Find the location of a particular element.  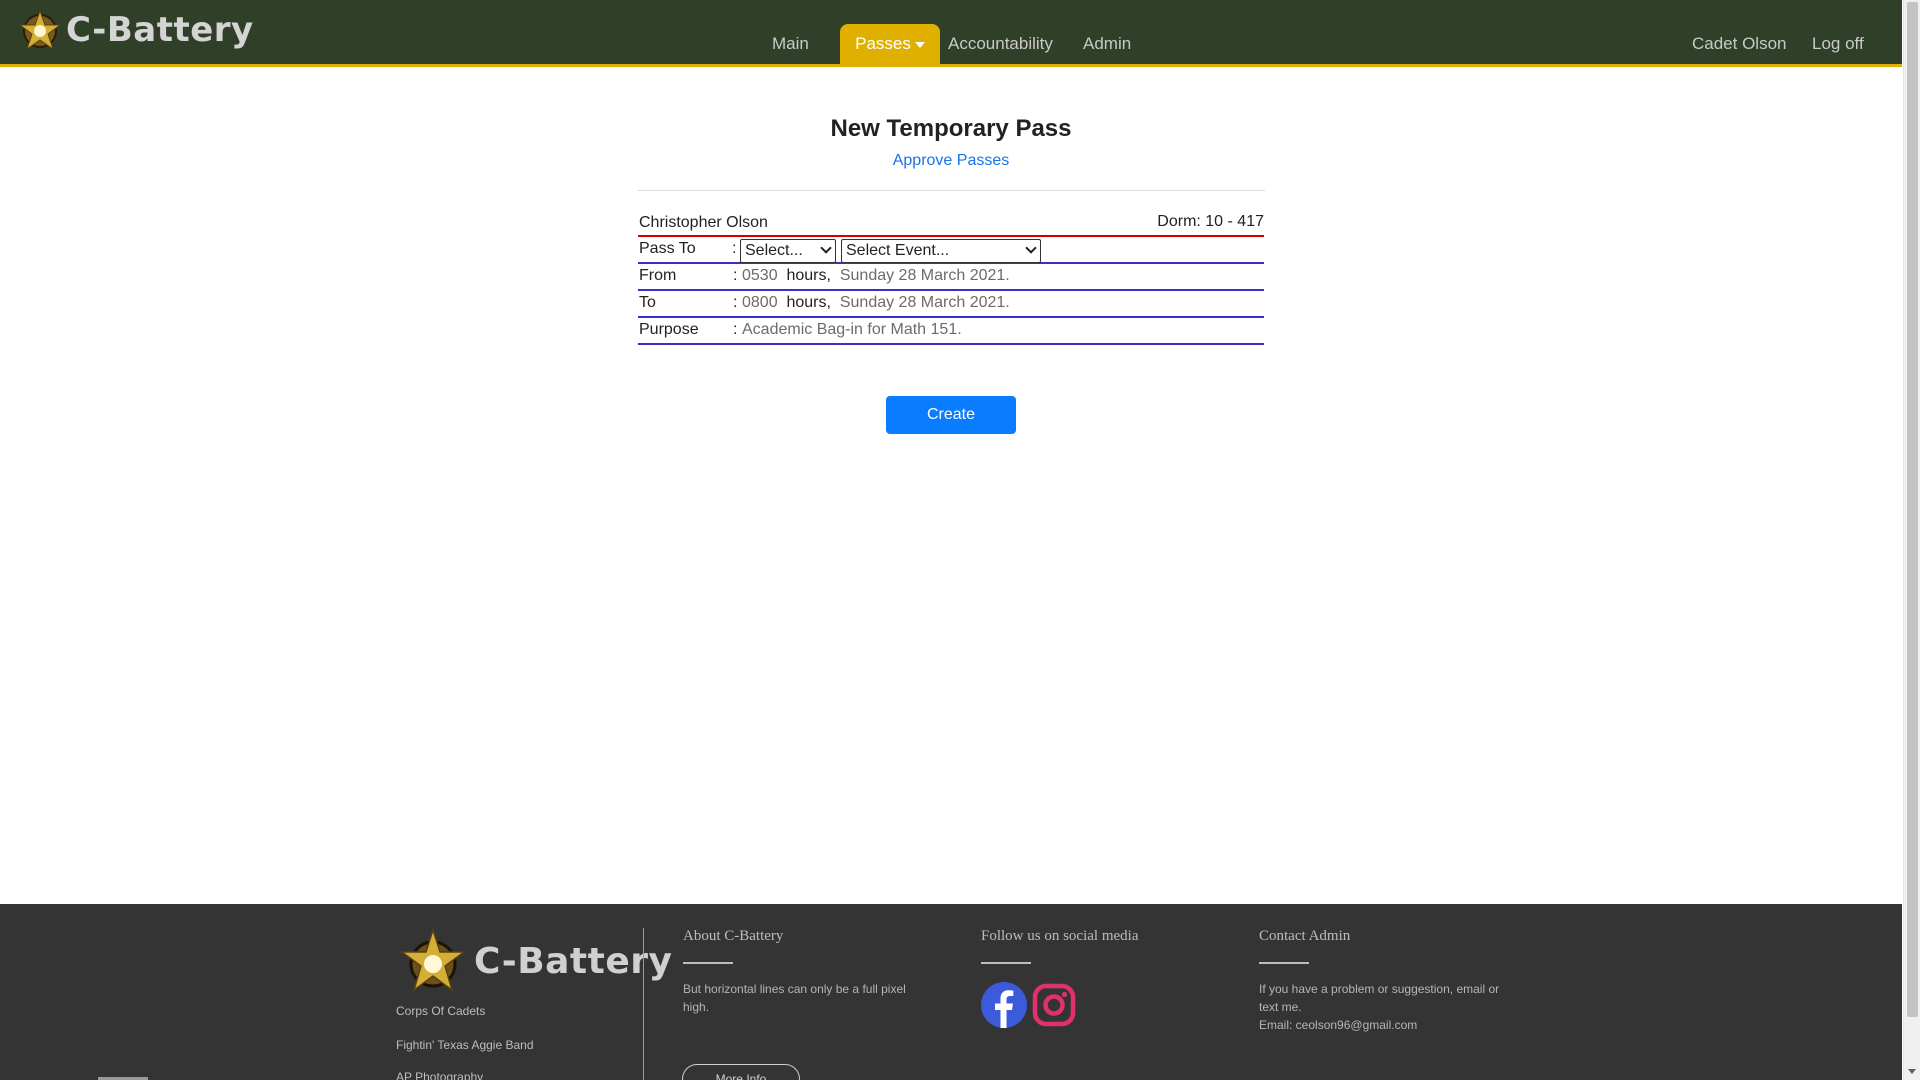

dorm-info: Dorm: 10 - 417 is located at coordinates (1210, 221).